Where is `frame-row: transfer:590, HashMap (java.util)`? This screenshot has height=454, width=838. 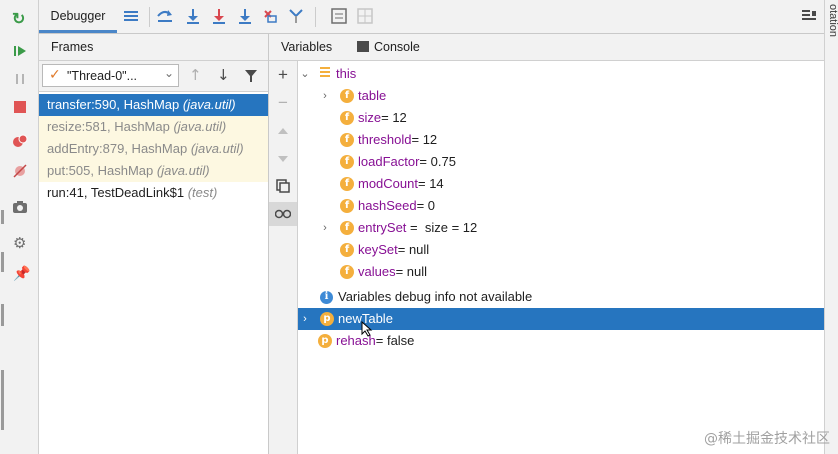
frame-row: transfer:590, HashMap (java.util) is located at coordinates (153, 105).